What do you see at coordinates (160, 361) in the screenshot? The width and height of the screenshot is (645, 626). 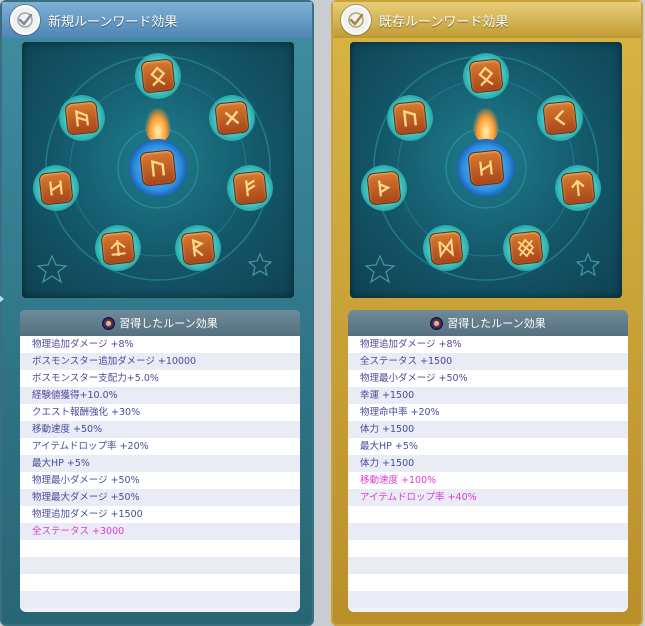 I see `effect-row: ボスモンスター追加ダメージ +10000` at bounding box center [160, 361].